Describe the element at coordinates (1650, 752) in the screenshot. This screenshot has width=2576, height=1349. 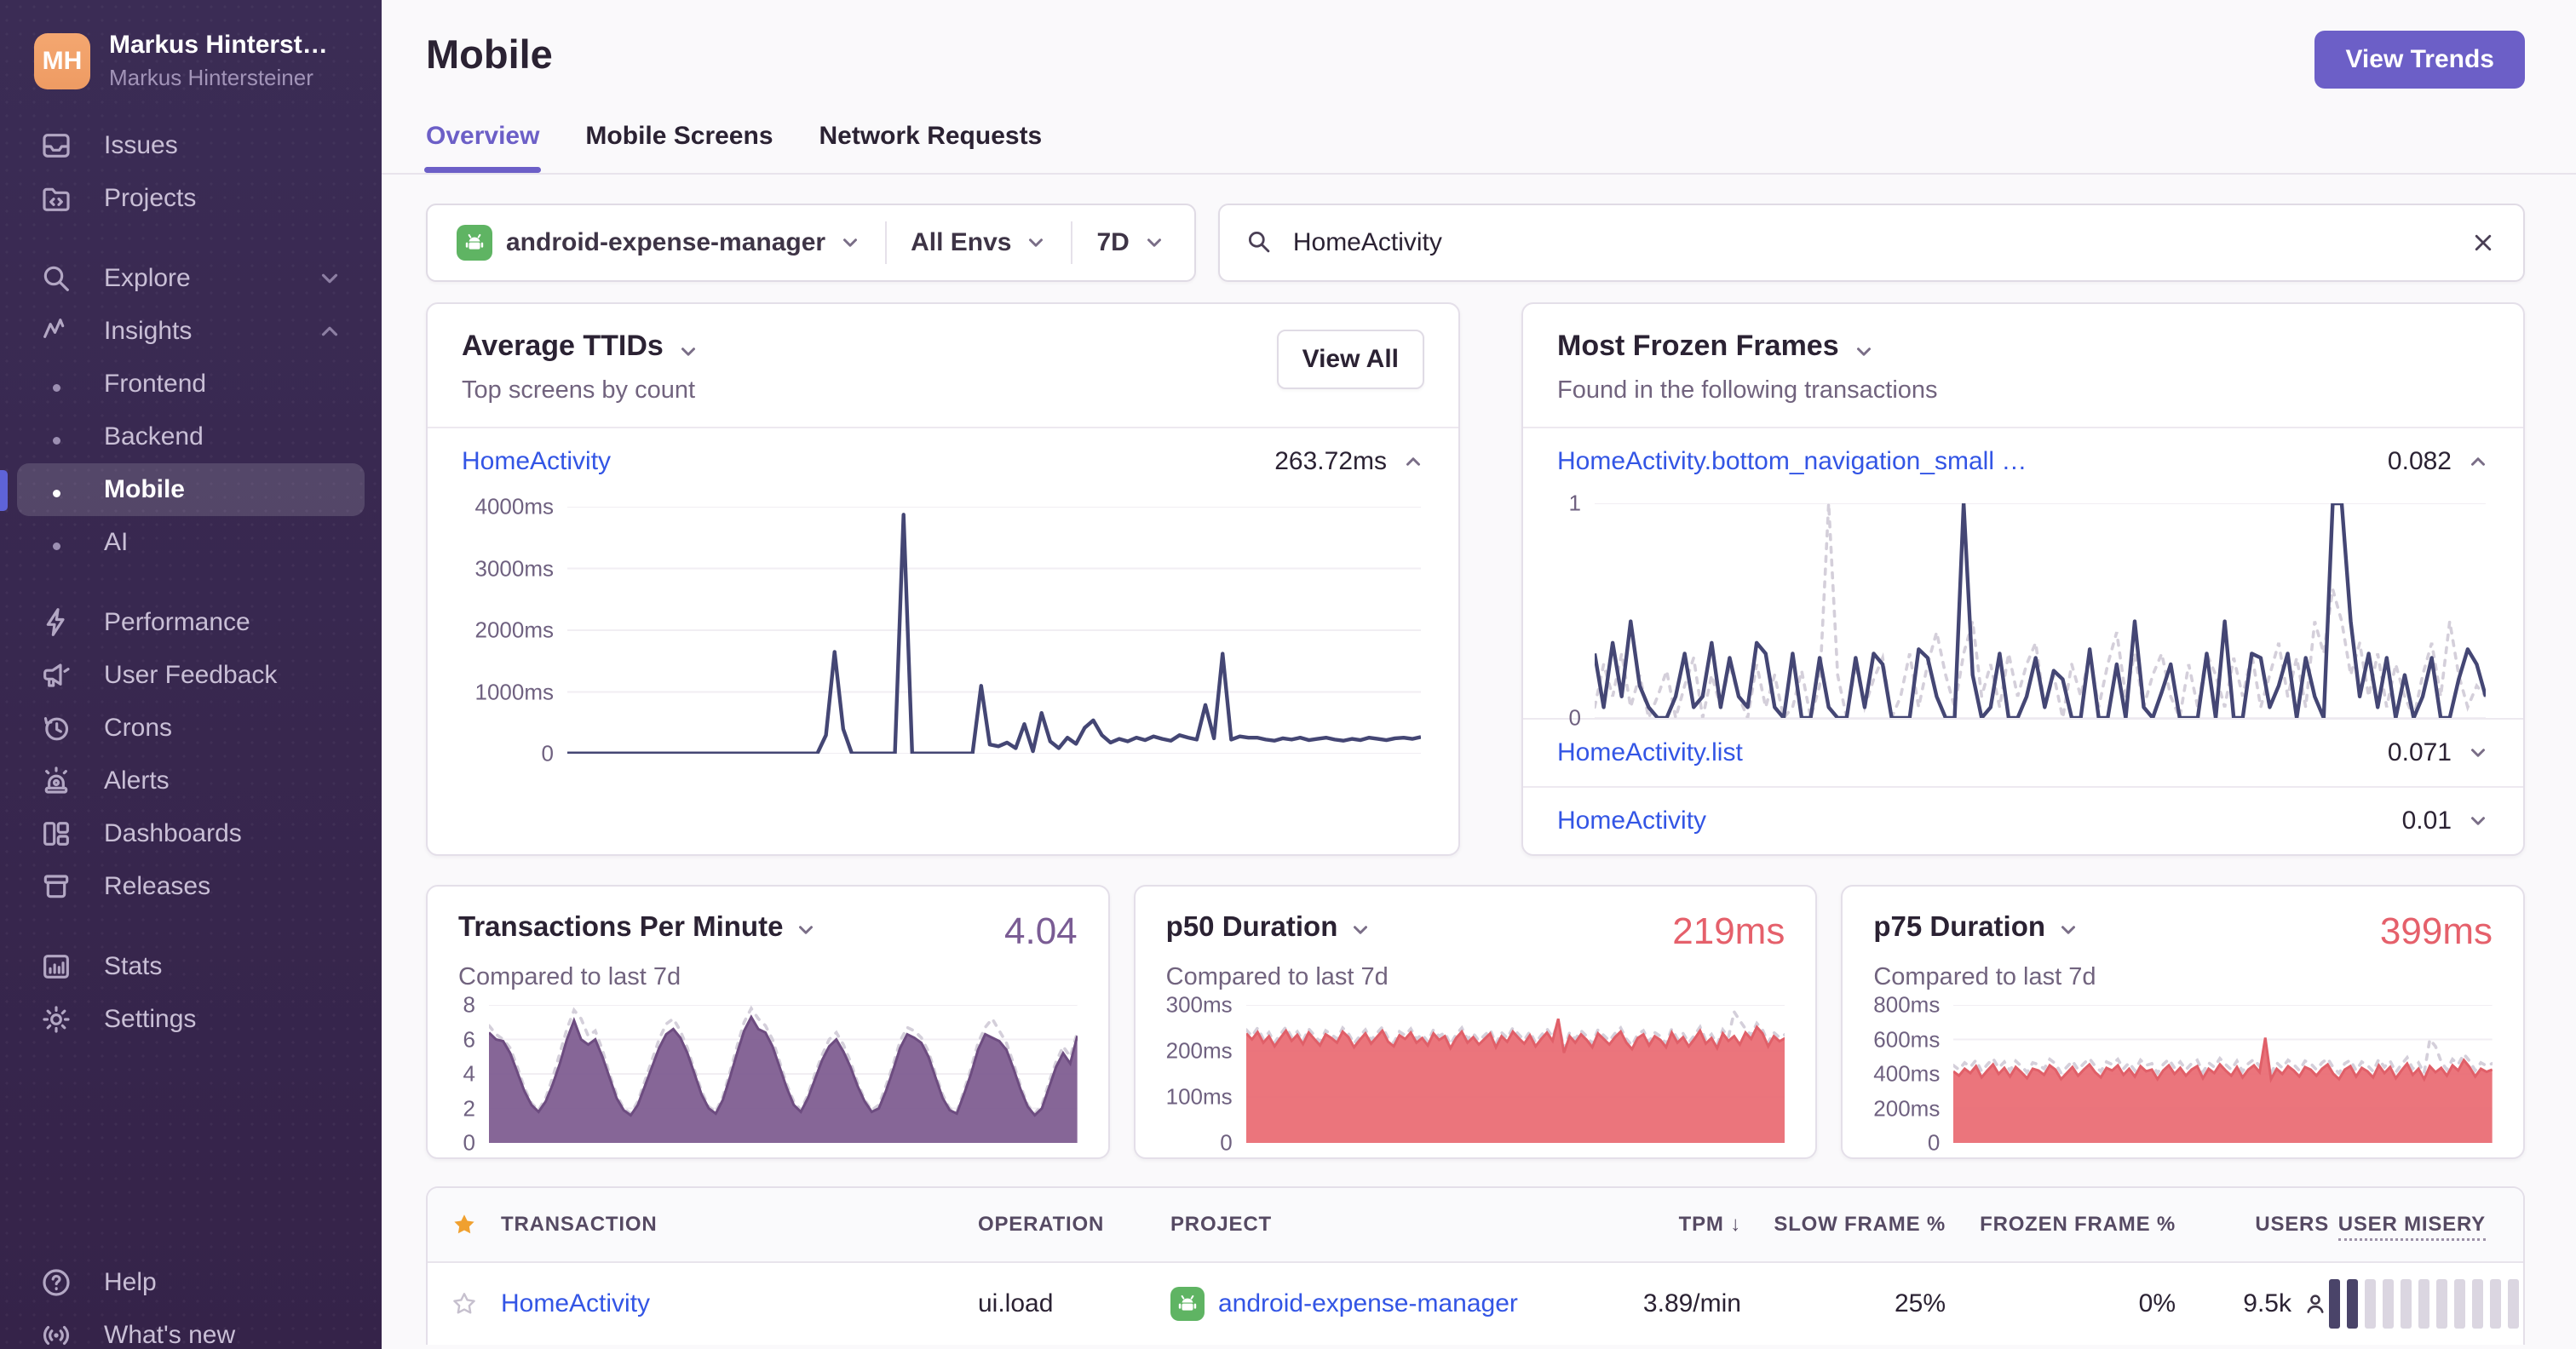
I see `transaction-link: HomeActivity.list` at that location.